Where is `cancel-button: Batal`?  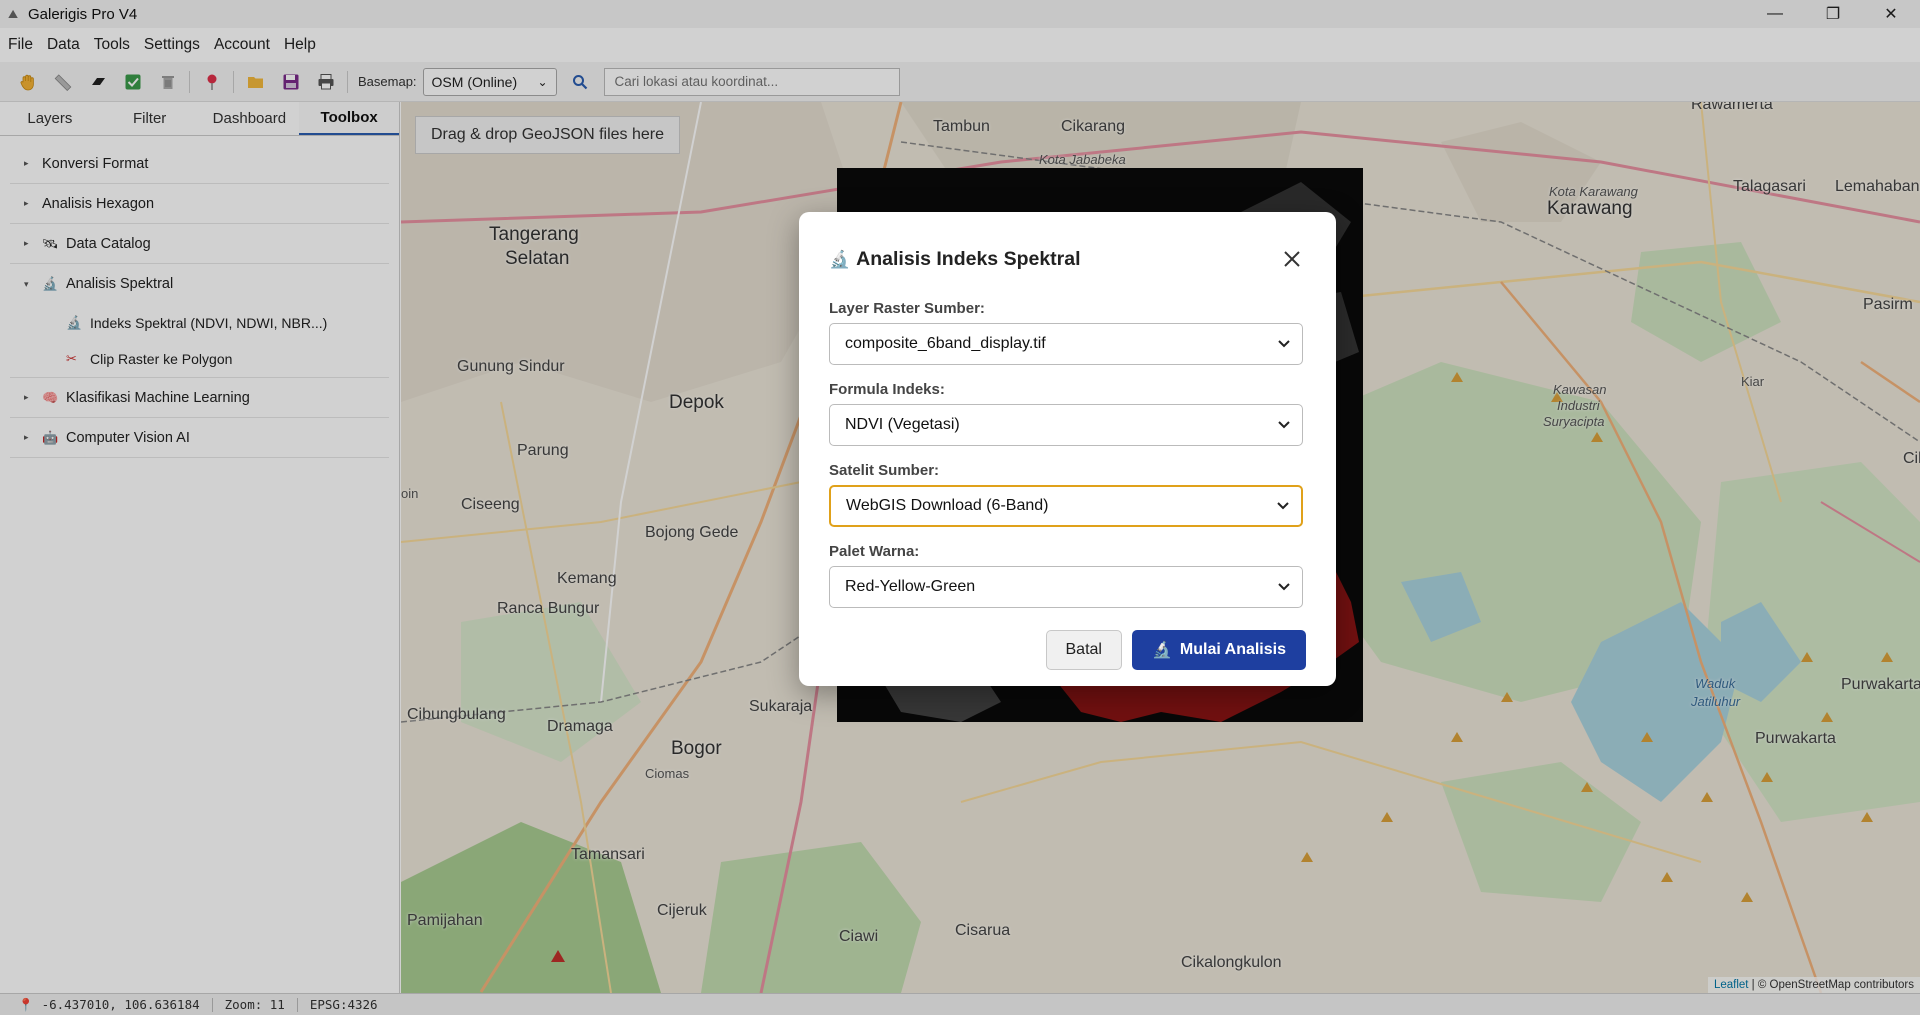 cancel-button: Batal is located at coordinates (1083, 650).